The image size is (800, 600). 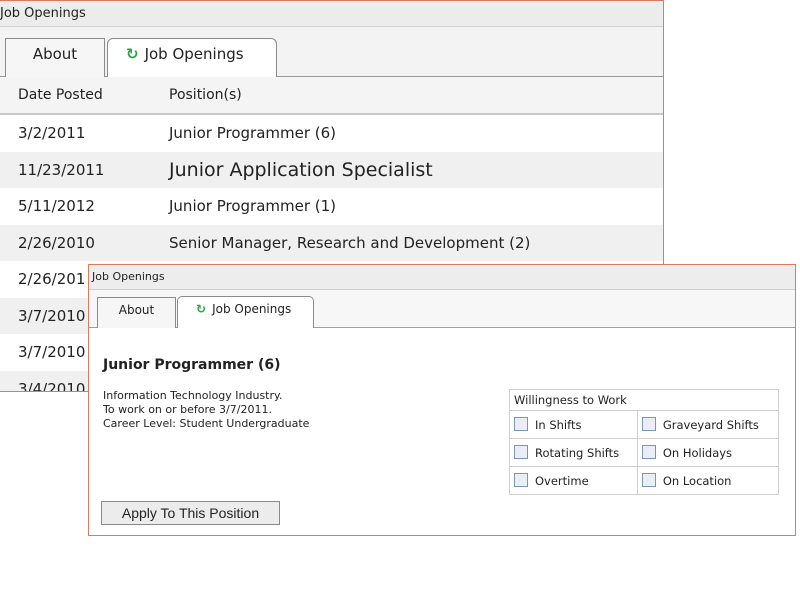 What do you see at coordinates (558, 425) in the screenshot?
I see `option-label: In Shifts` at bounding box center [558, 425].